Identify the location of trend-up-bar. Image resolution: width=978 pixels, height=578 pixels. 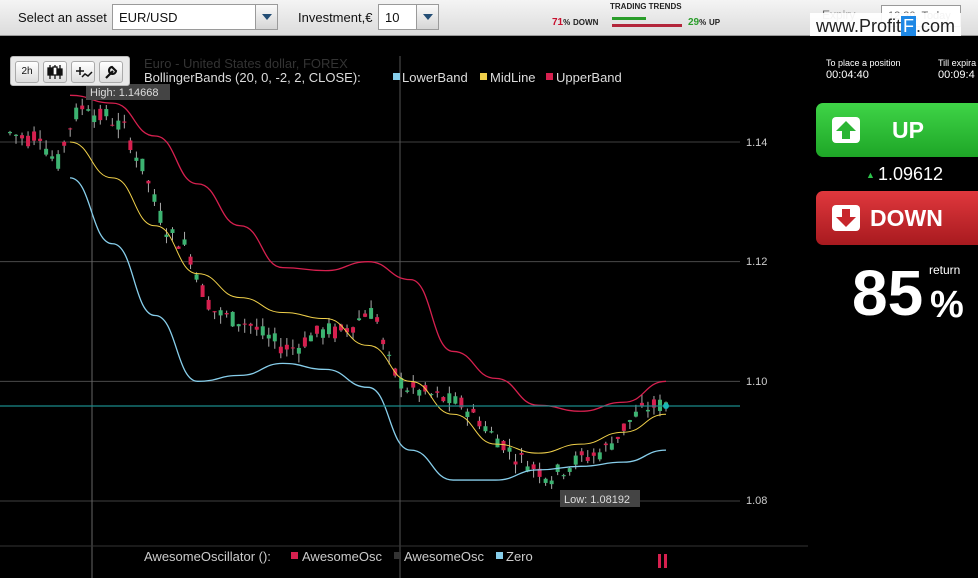
(629, 18).